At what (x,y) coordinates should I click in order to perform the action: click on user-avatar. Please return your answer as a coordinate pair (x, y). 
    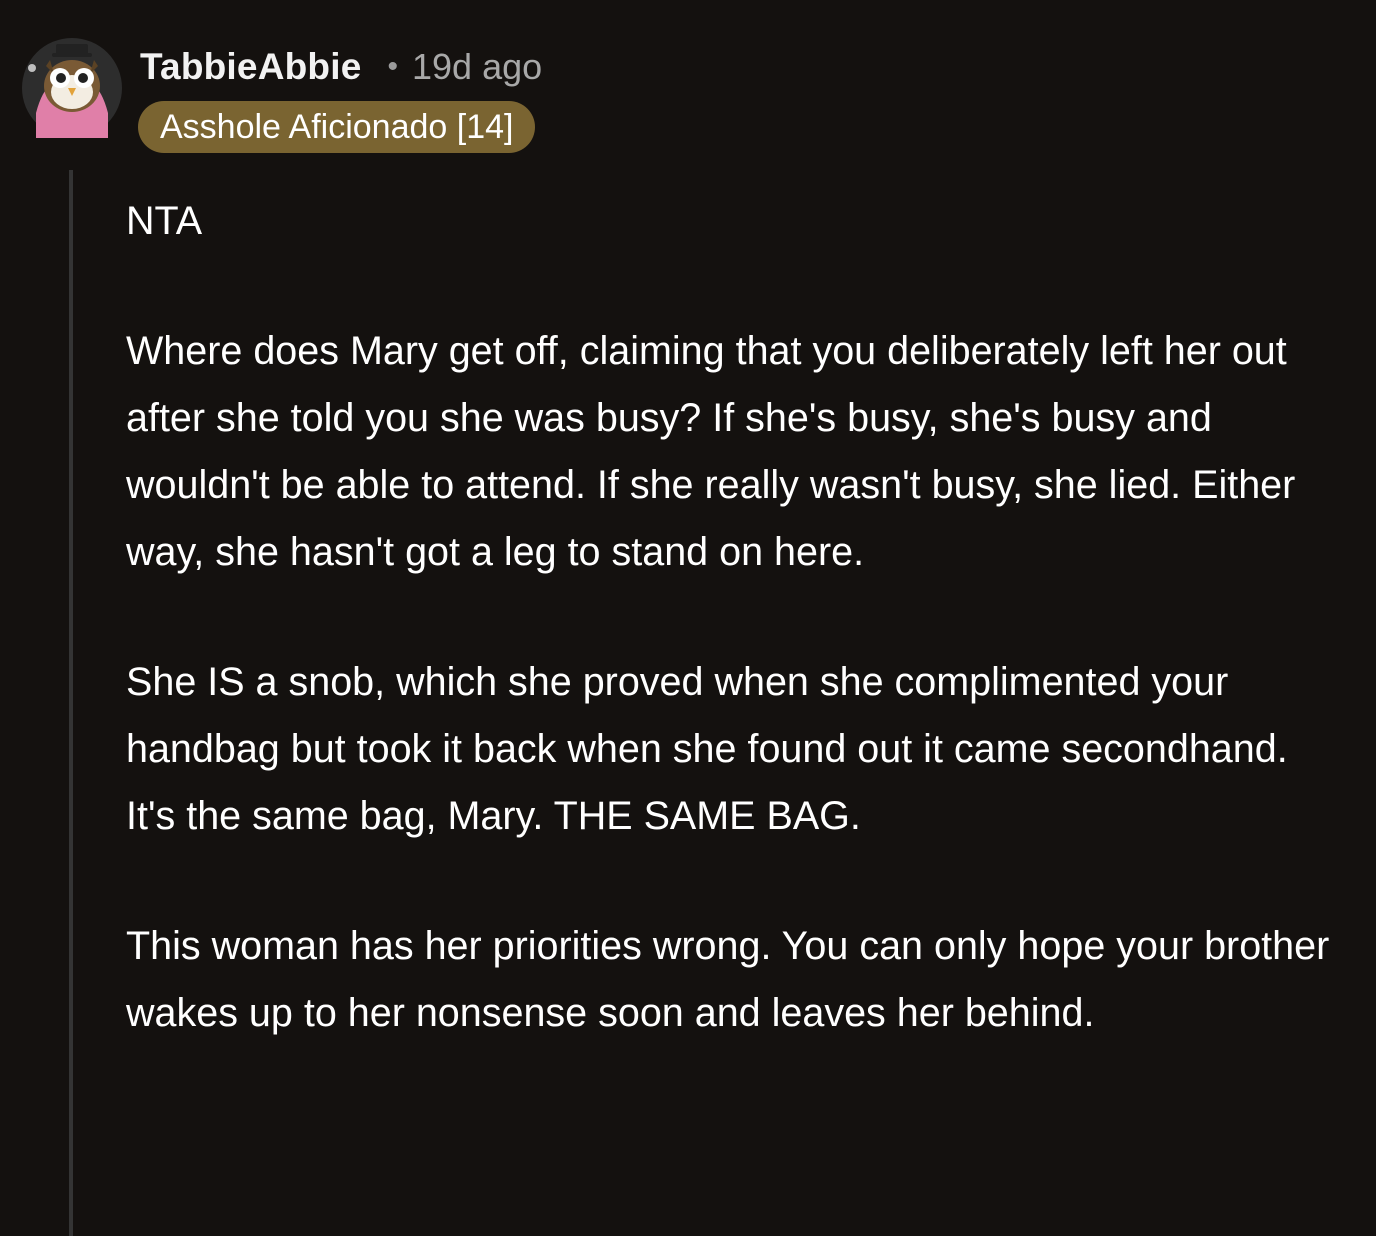
    Looking at the image, I should click on (72, 88).